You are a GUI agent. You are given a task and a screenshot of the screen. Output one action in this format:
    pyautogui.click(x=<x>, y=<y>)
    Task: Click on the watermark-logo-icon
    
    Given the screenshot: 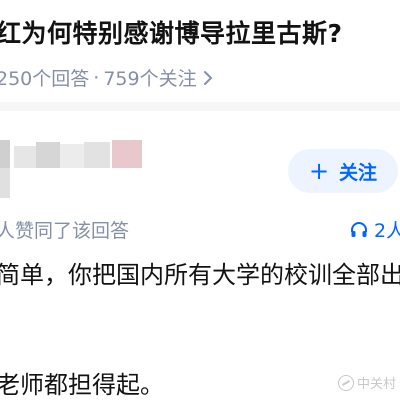 What is the action you would take?
    pyautogui.click(x=346, y=382)
    